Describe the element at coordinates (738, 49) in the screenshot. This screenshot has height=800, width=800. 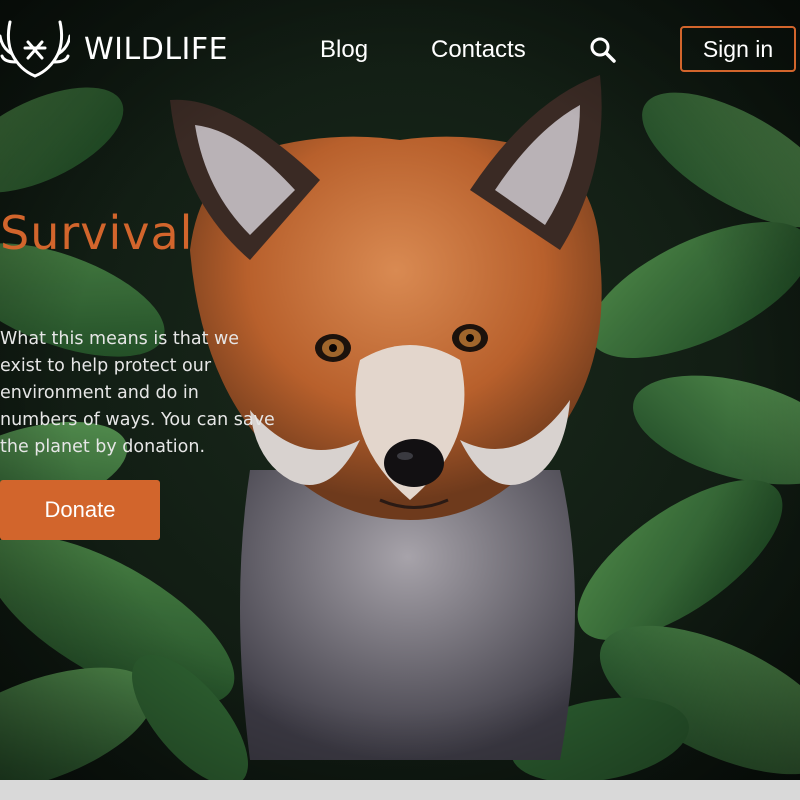
I see `sign-in-button: Sign in` at that location.